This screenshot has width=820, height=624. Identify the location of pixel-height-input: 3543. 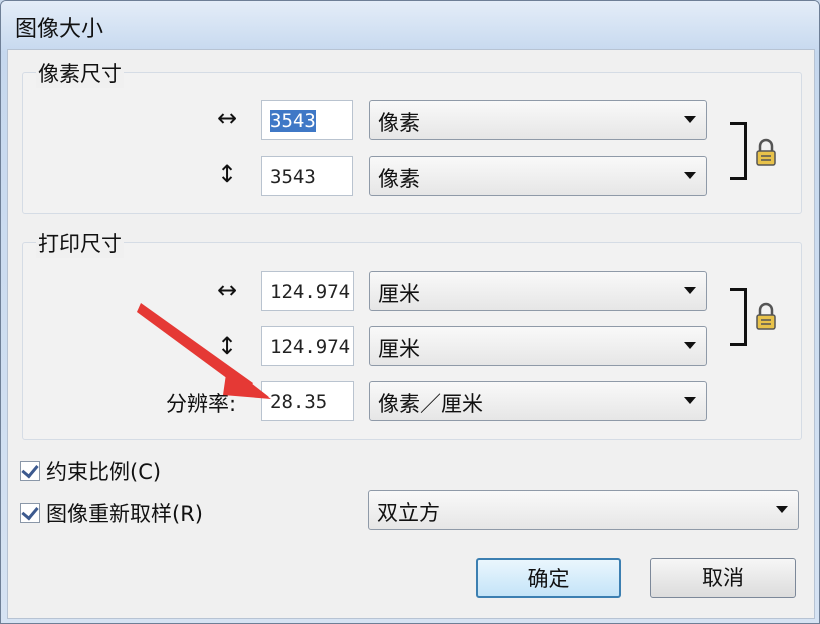
(307, 176).